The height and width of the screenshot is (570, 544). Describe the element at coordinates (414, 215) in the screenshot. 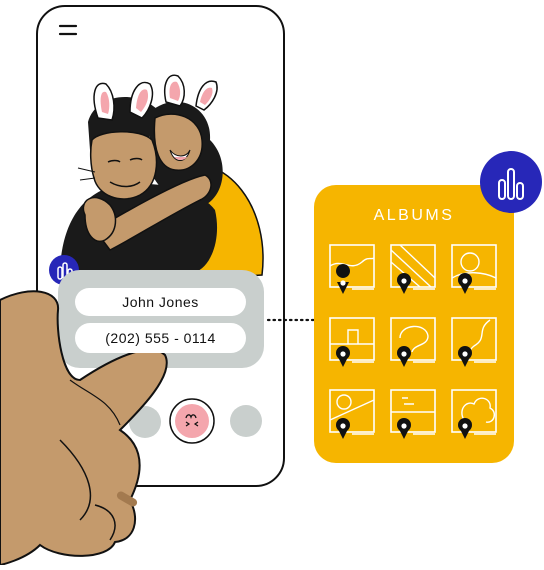

I see `albums-title: ALBUMS` at that location.